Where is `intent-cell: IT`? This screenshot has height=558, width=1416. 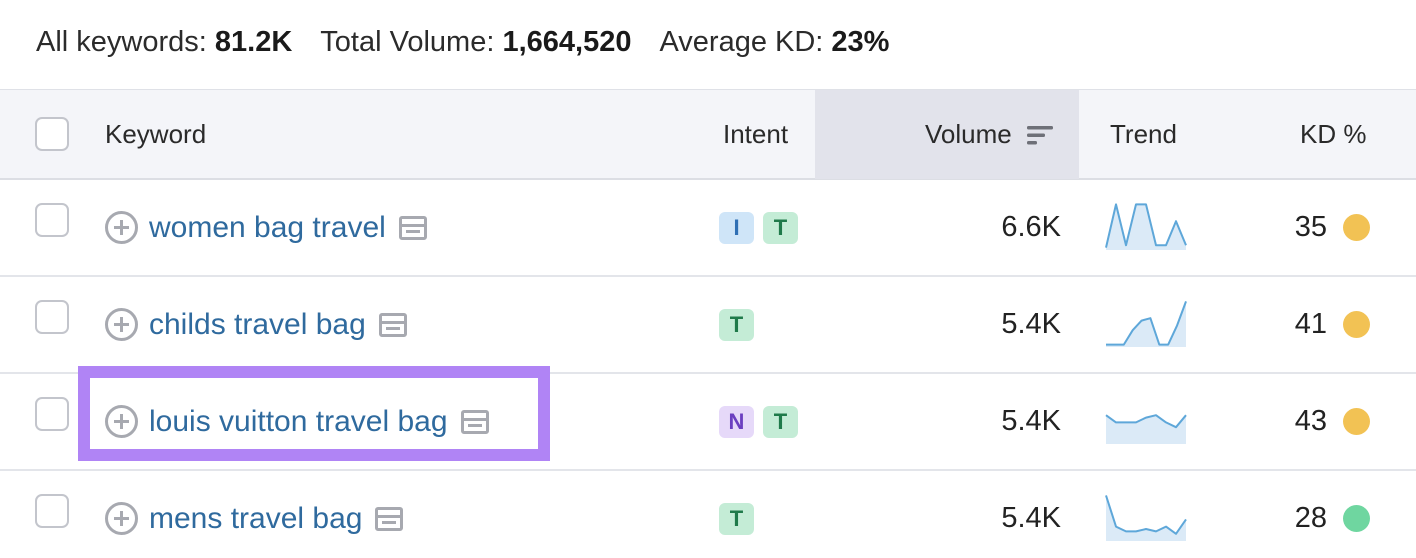
intent-cell: IT is located at coordinates (763, 227).